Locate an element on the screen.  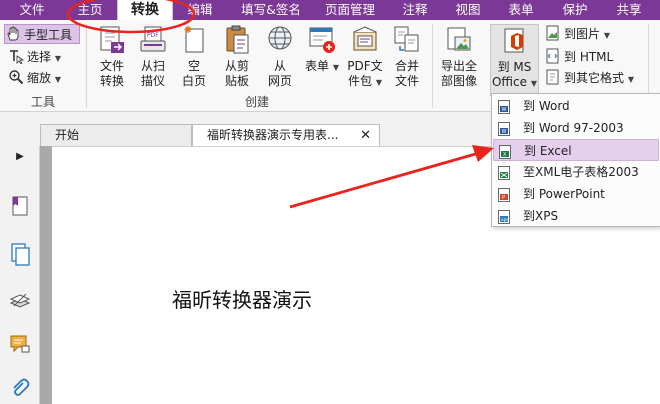
xps-file-icon: xps is located at coordinates (504, 216).